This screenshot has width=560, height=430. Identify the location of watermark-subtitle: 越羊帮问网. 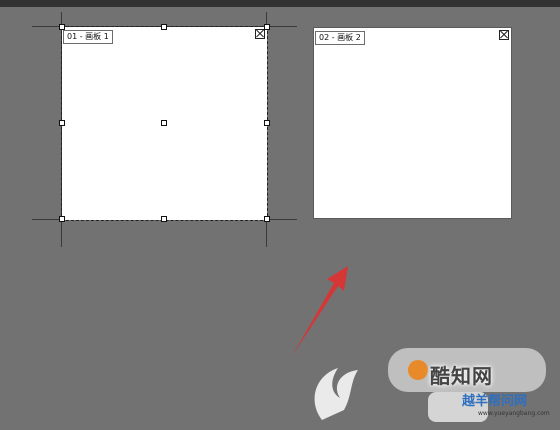
(495, 401).